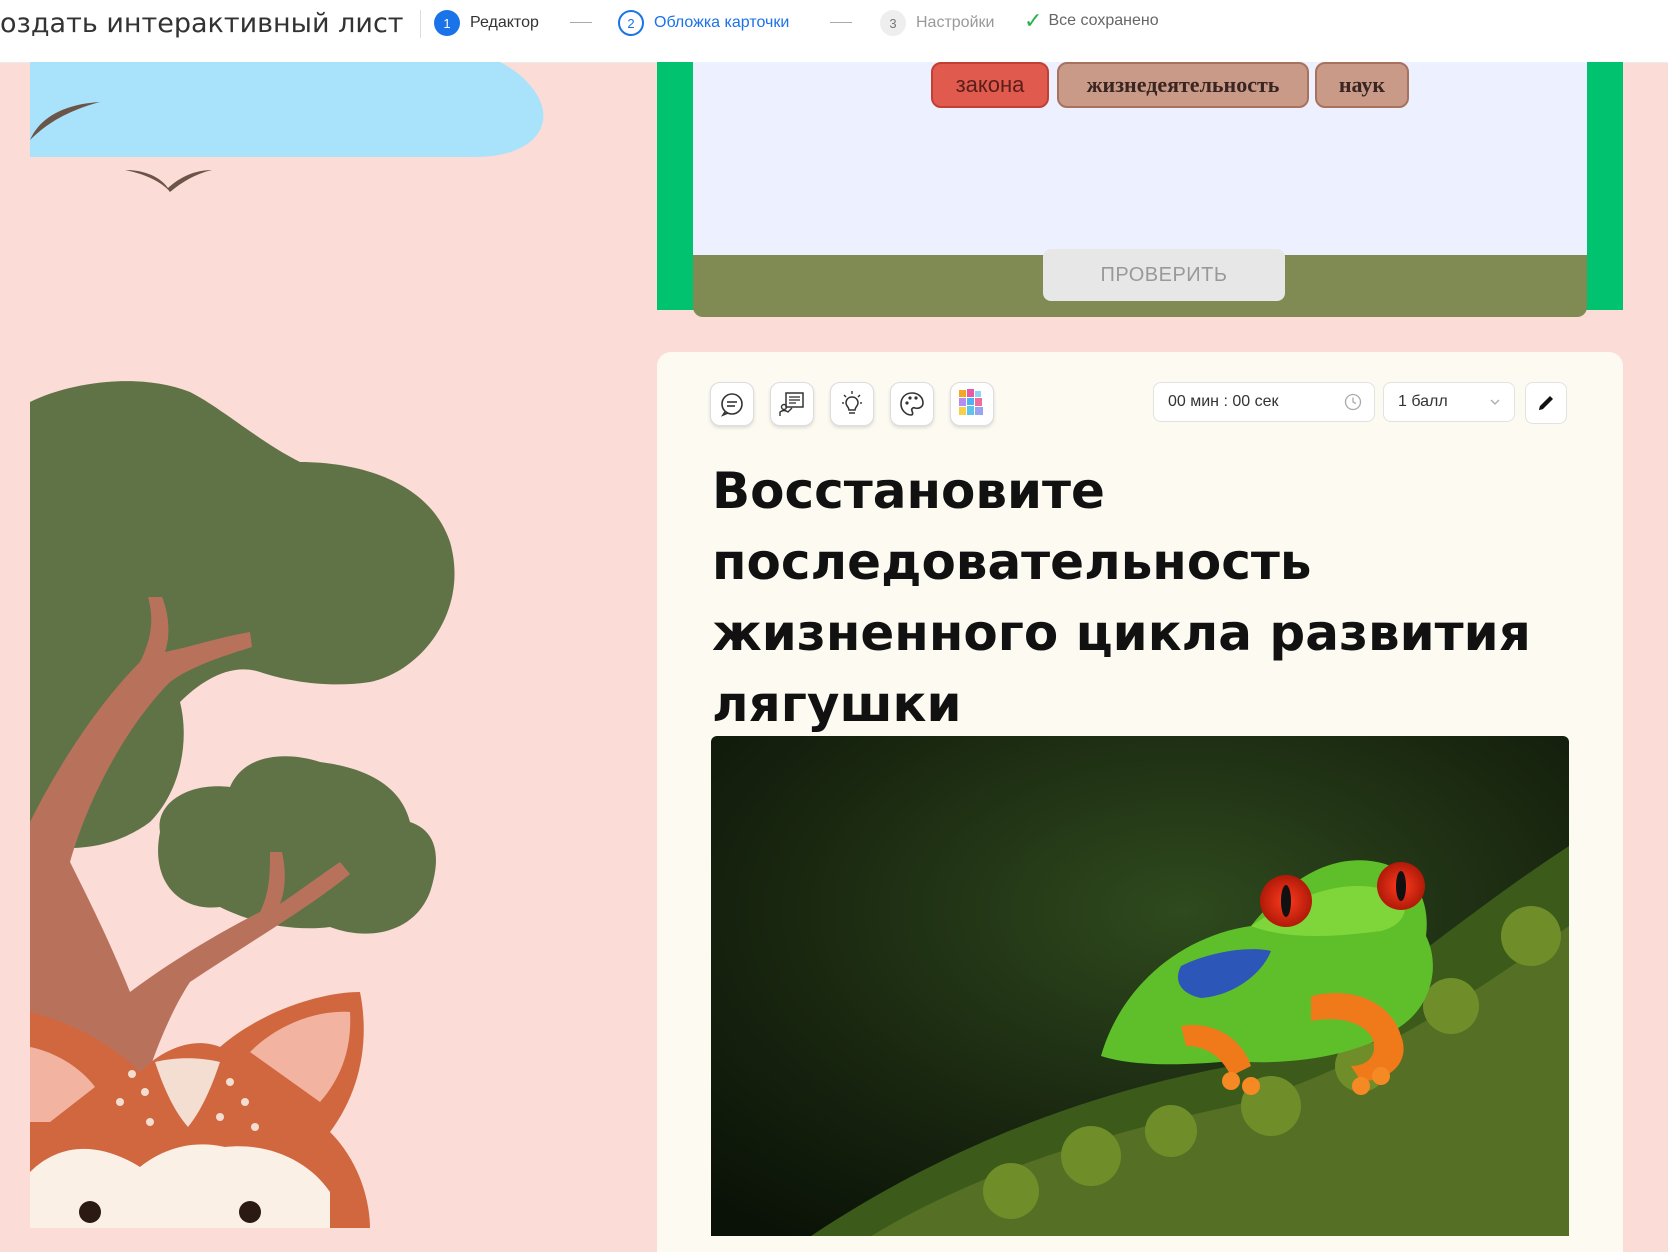 The height and width of the screenshot is (1252, 1668). Describe the element at coordinates (1223, 401) in the screenshot. I see `timer-value: 00 мин : 00 сек` at that location.